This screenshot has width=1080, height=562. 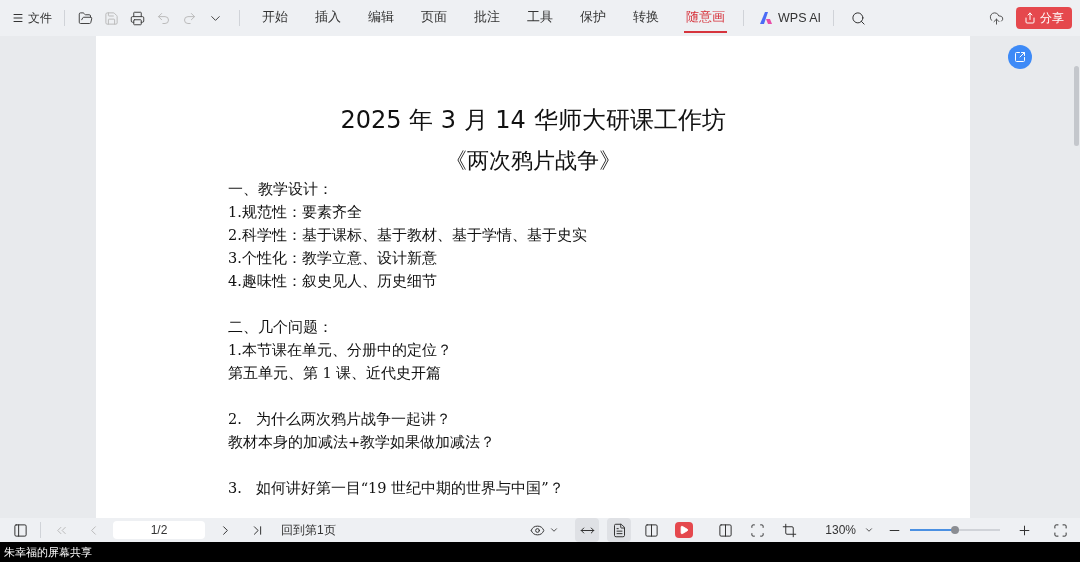 What do you see at coordinates (705, 18) in the screenshot?
I see `menu-tab: 随意画` at bounding box center [705, 18].